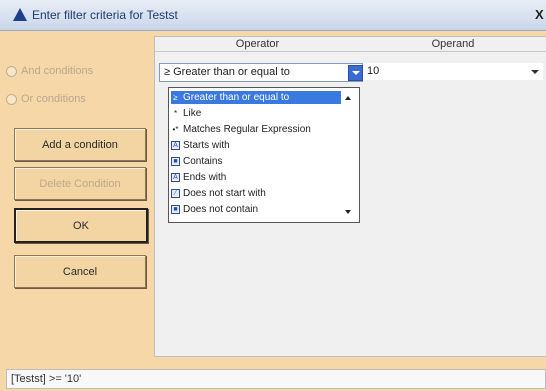 This screenshot has height=391, width=546. What do you see at coordinates (175, 97) in the screenshot?
I see `greater-equal-icon: ≥` at bounding box center [175, 97].